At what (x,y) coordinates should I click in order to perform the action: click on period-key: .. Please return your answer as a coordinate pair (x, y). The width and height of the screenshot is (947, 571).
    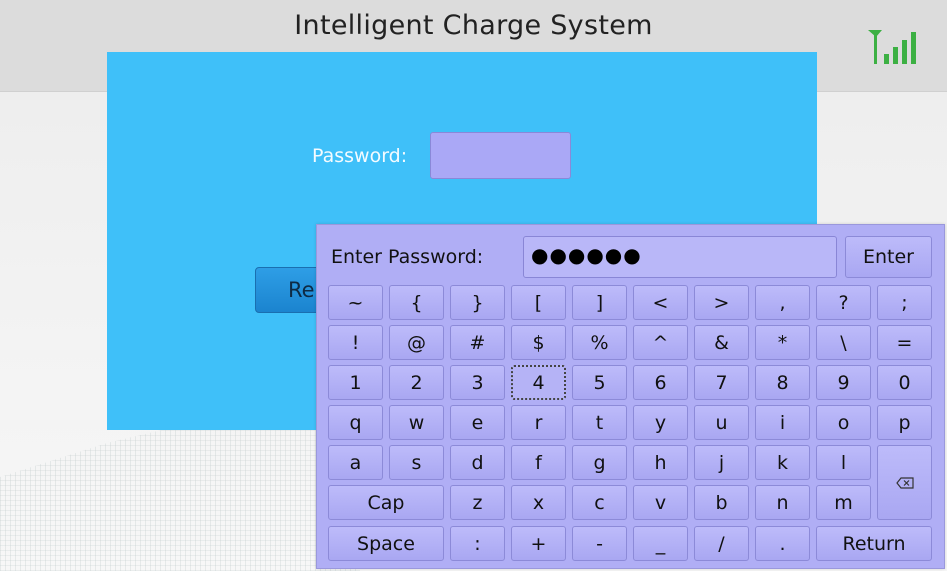
    Looking at the image, I should click on (782, 543).